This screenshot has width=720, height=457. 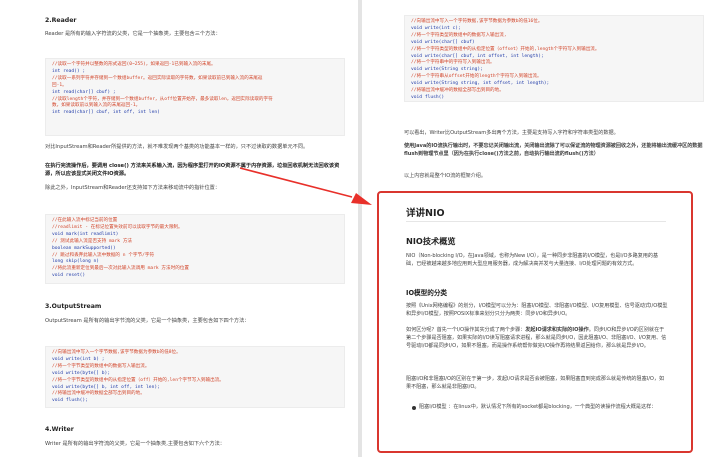 What do you see at coordinates (443, 42) in the screenshot?
I see `writer-code-line: void write(char[] cbuf)` at bounding box center [443, 42].